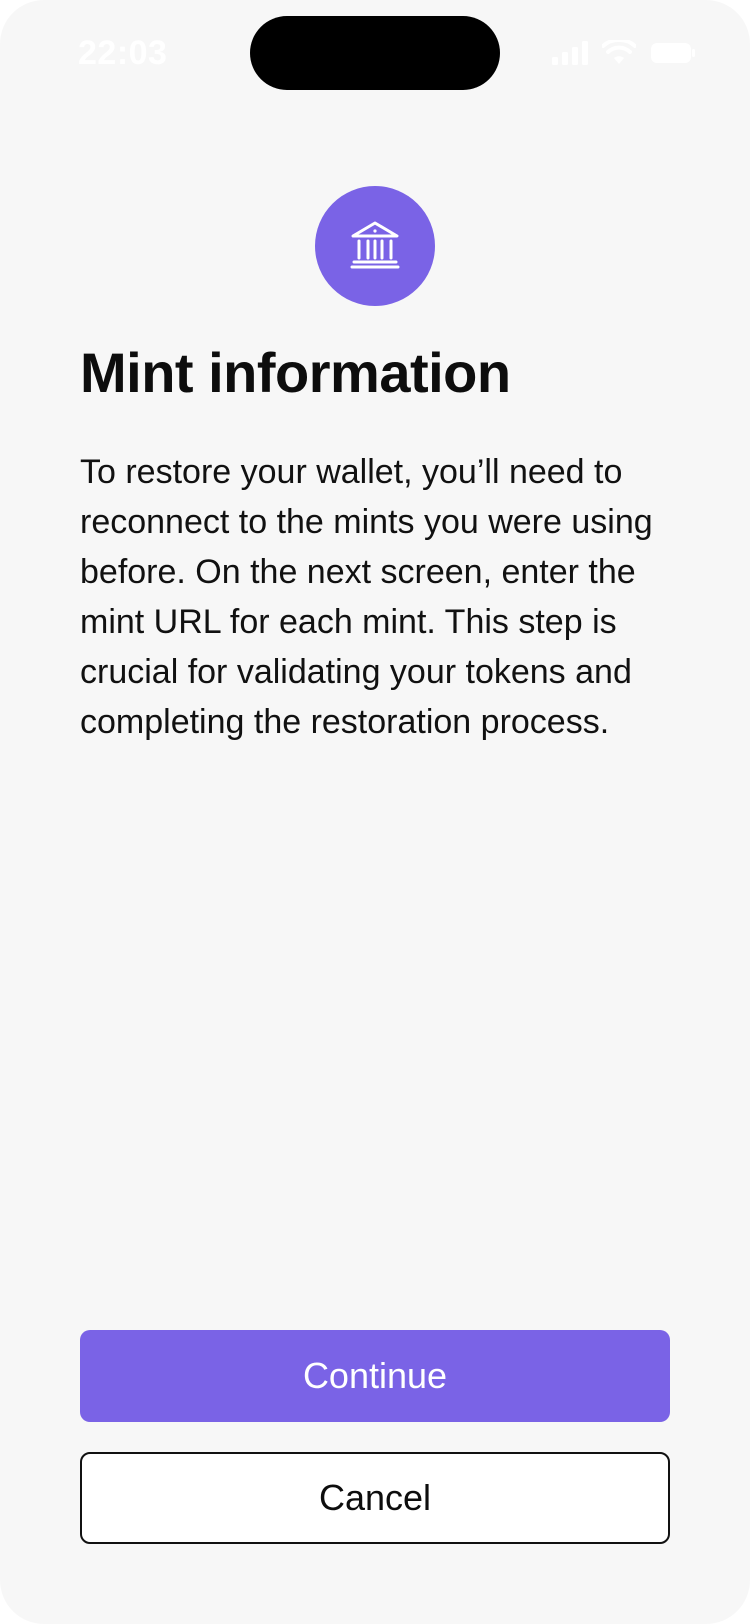 This screenshot has height=1624, width=750. I want to click on hero-bank-badge, so click(375, 246).